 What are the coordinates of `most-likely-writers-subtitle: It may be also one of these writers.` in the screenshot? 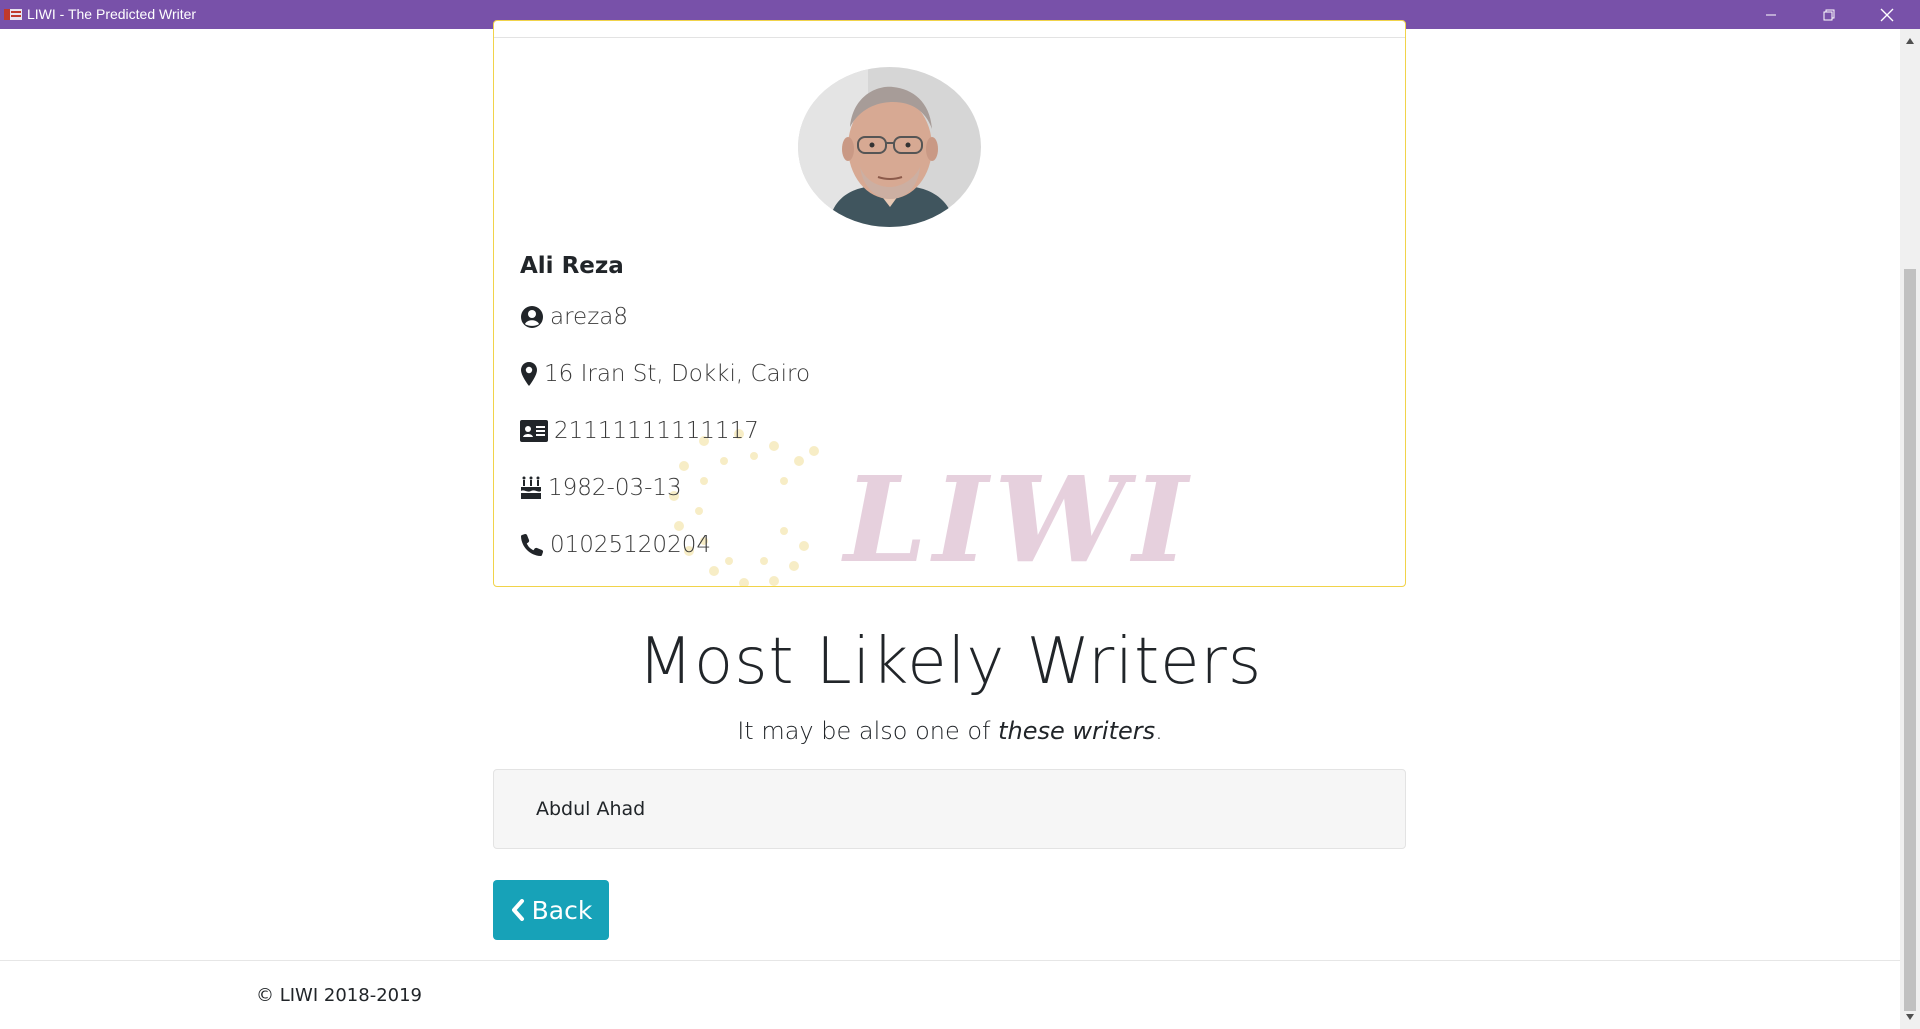 It's located at (950, 731).